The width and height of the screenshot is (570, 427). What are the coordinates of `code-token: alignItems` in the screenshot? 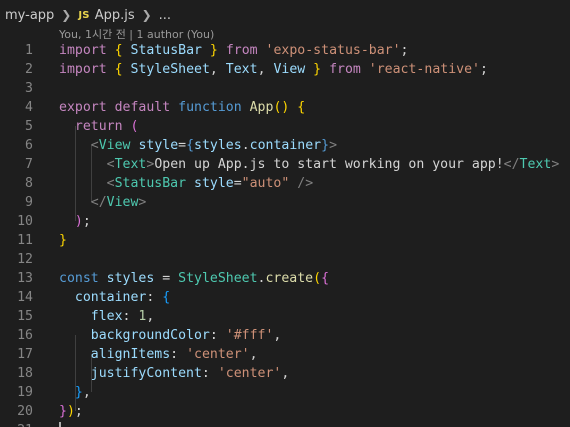 It's located at (130, 354).